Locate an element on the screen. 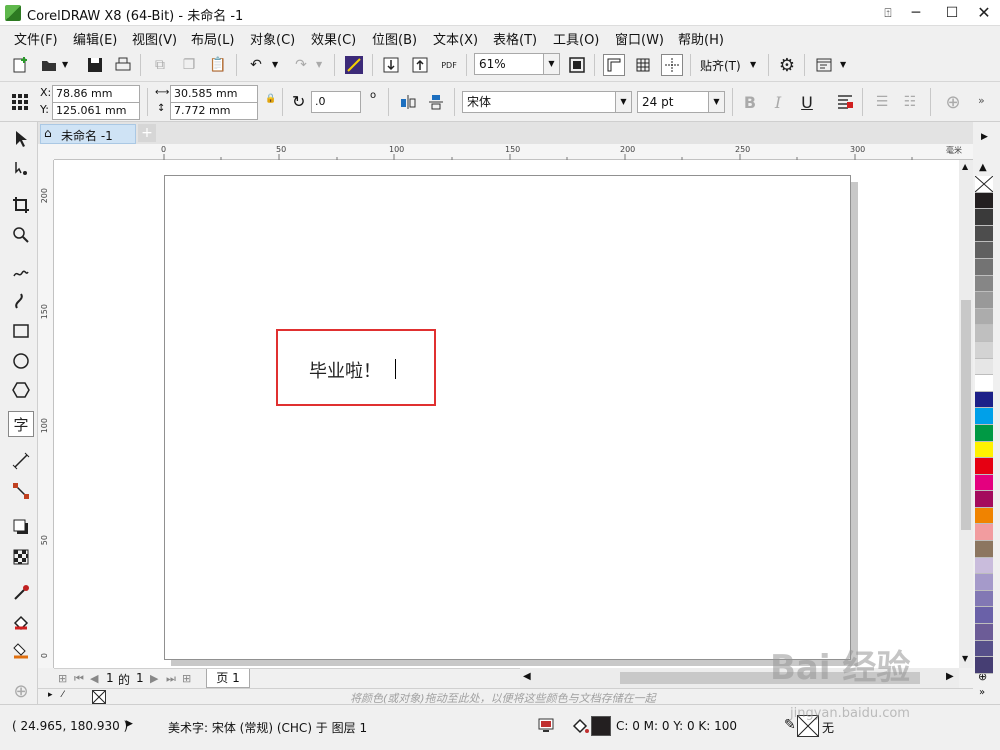  menu-view: 视图(V) is located at coordinates (154, 38).